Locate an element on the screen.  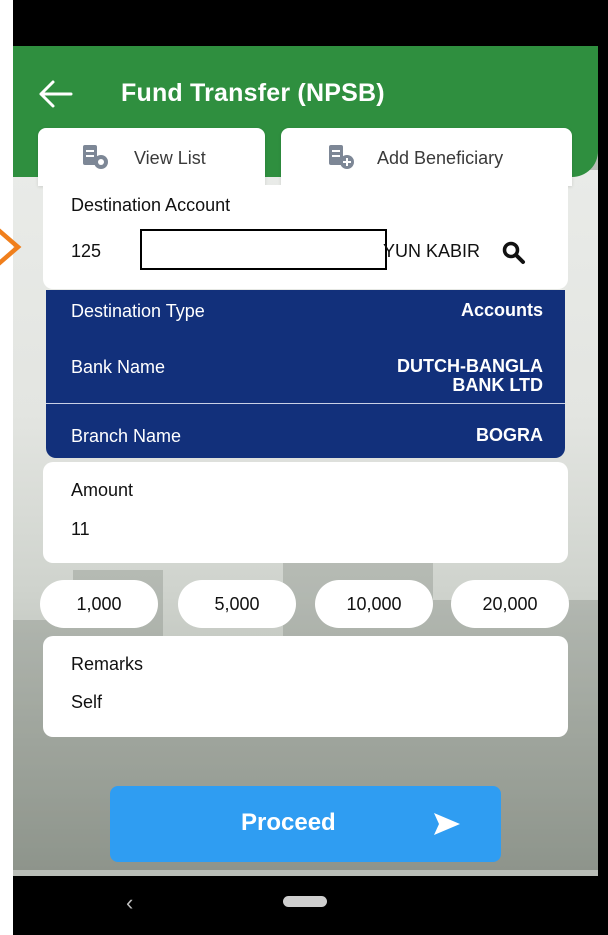
redaction-box is located at coordinates (263, 249).